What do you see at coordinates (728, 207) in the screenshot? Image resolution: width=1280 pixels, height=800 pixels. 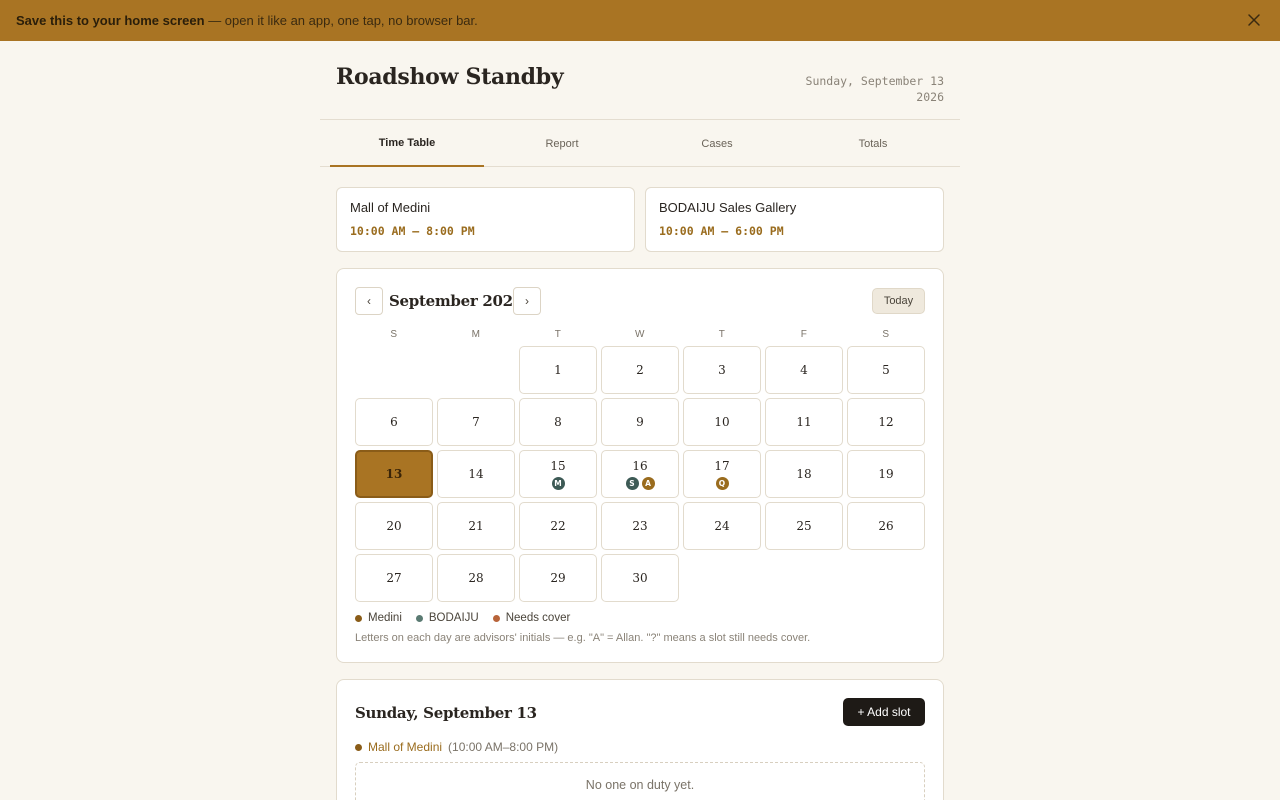 I see `location-name: BODAIJU Sales Gallery` at bounding box center [728, 207].